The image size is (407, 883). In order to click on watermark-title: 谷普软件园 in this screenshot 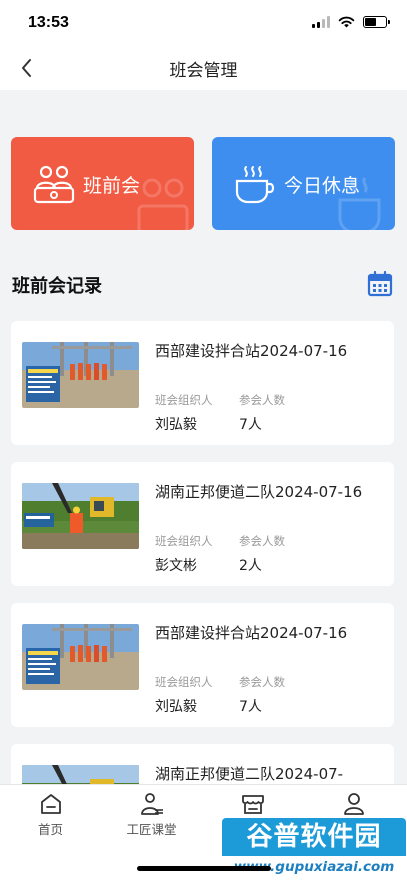, I will do `click(314, 837)`.